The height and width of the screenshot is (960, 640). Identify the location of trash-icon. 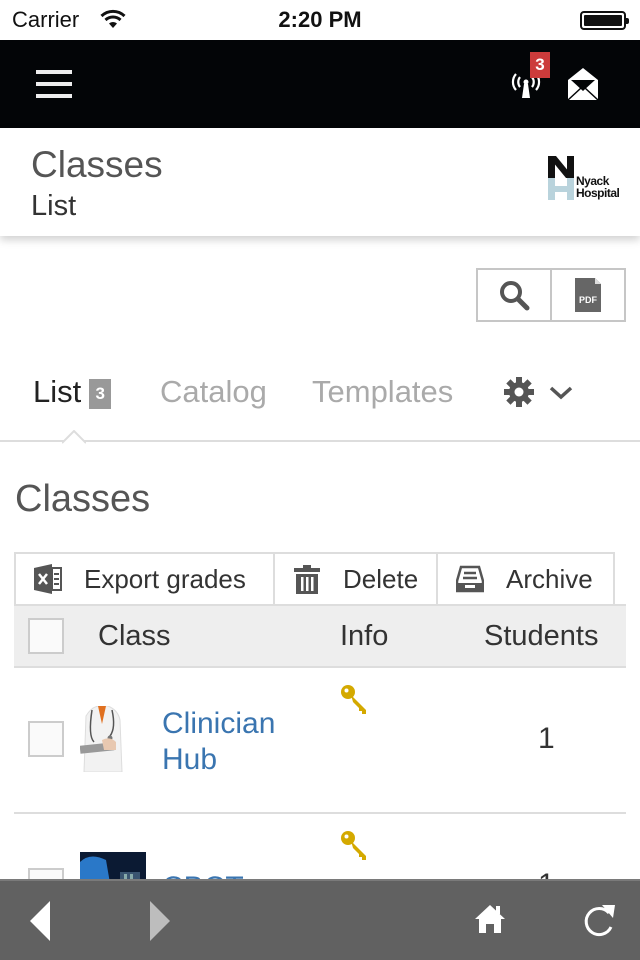
(307, 579).